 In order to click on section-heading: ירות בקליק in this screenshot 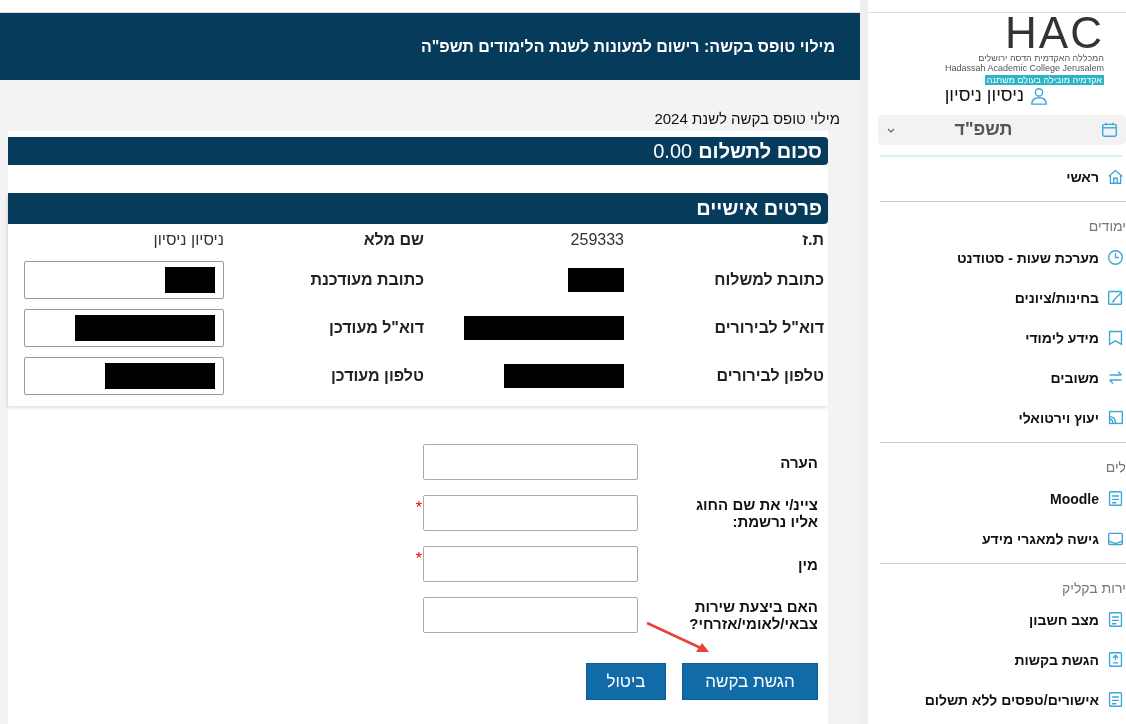, I will do `click(1093, 589)`.